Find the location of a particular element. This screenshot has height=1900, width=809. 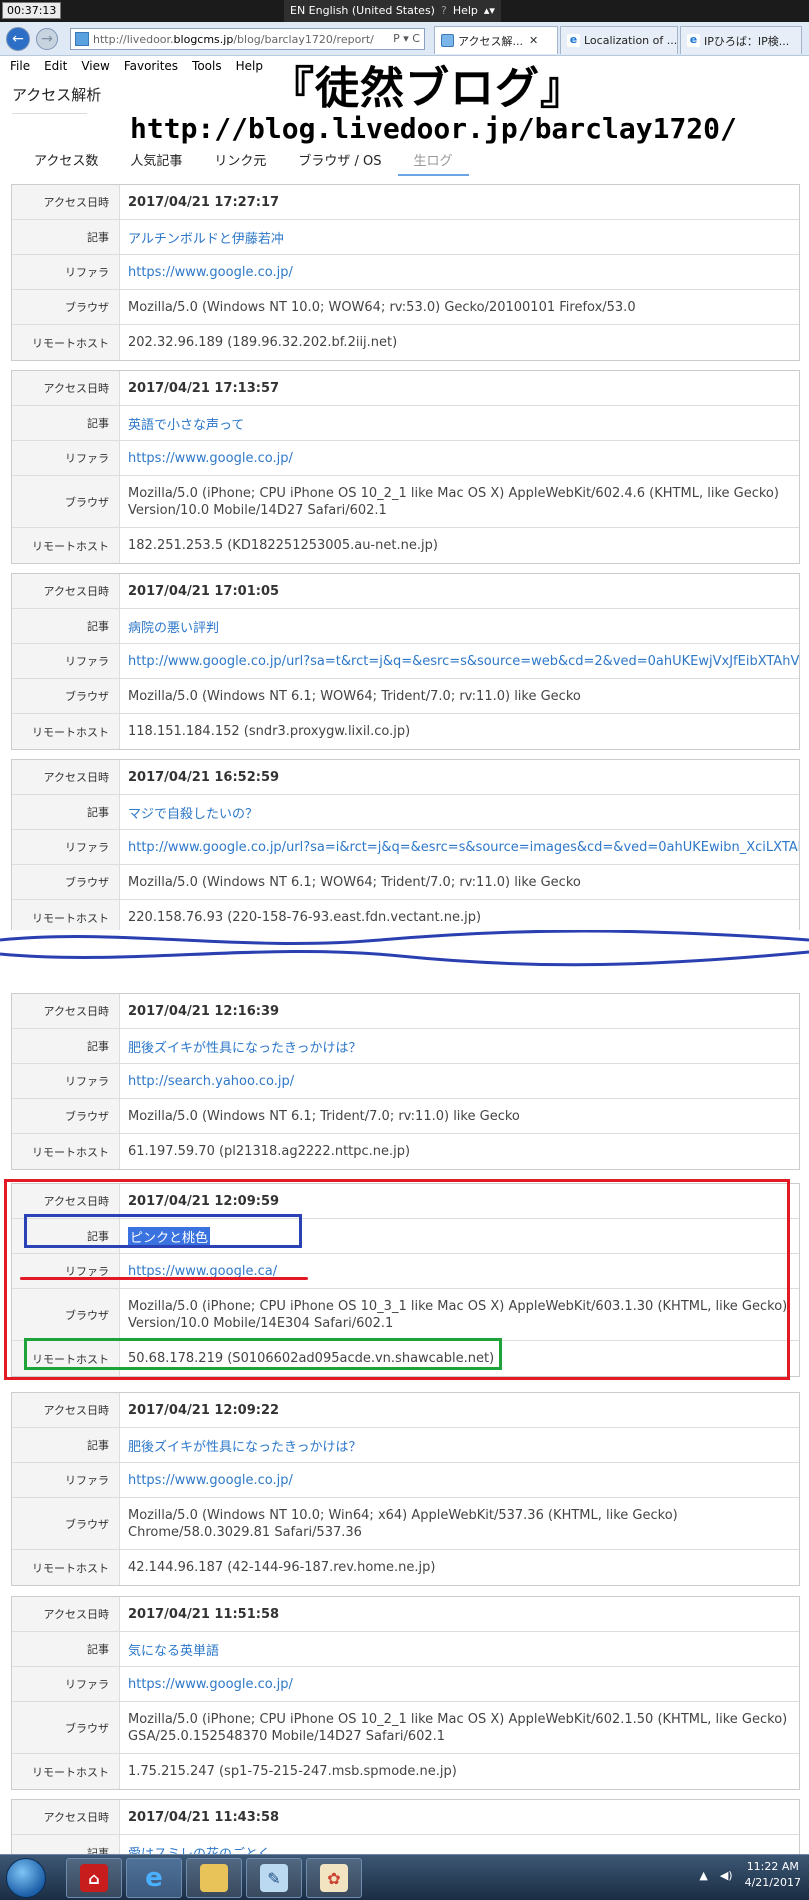

help-icon: ? is located at coordinates (443, 10).